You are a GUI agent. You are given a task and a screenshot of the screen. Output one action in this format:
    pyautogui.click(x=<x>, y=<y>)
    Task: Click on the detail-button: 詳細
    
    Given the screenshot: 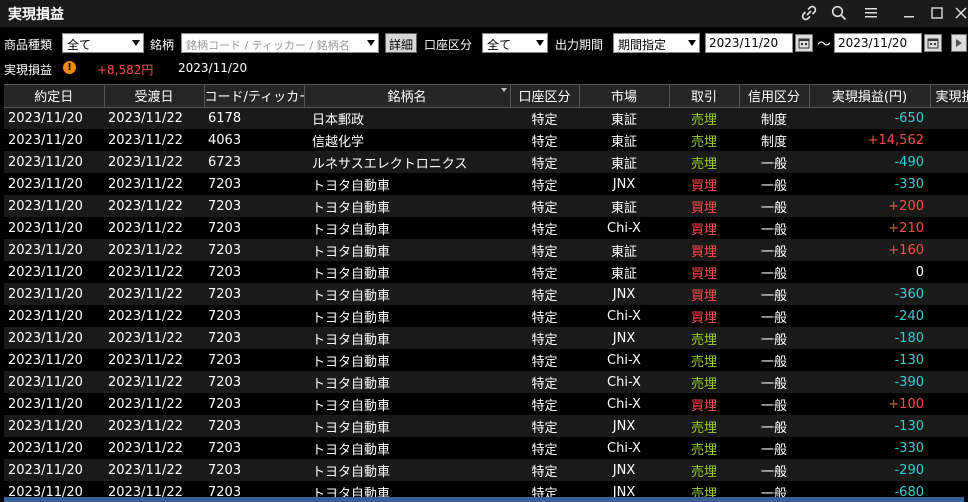 What is the action you would take?
    pyautogui.click(x=401, y=43)
    